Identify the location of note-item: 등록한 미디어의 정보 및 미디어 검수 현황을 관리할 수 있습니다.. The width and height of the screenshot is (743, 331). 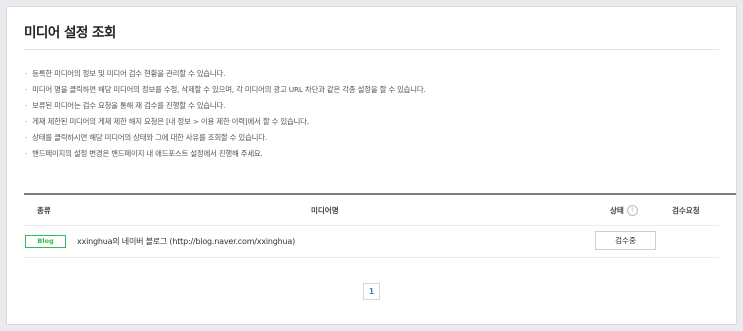
(225, 74).